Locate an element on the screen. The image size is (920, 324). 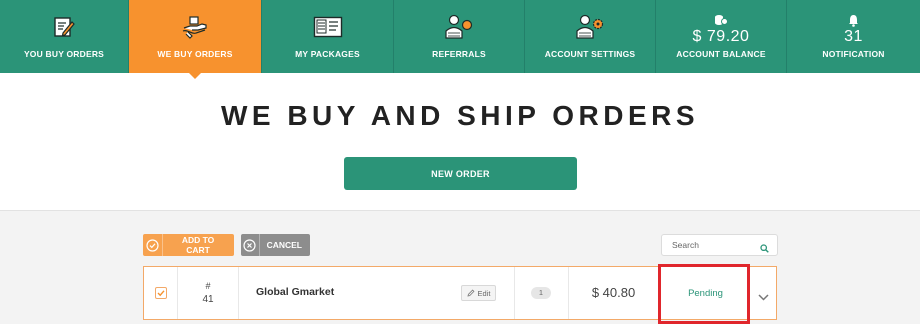
account-balance-value: $ 79.20 is located at coordinates (721, 36).